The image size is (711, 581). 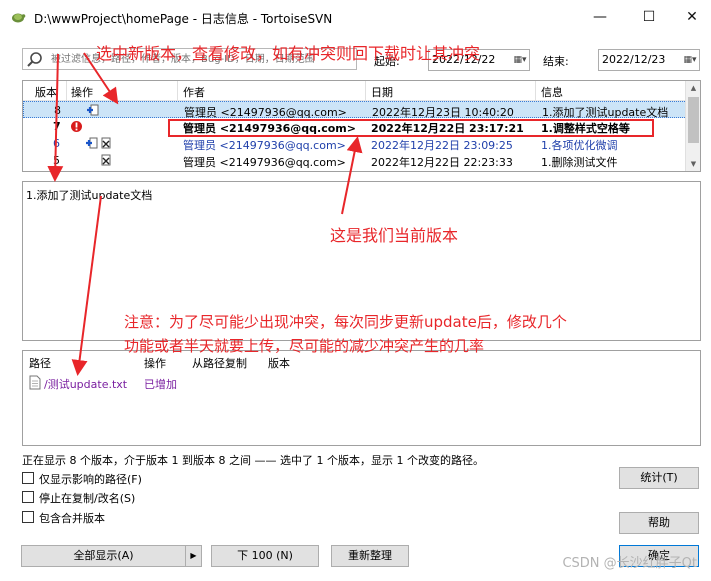 I want to click on revision-date: 2022年12月22日 23:09:25, so click(x=442, y=145).